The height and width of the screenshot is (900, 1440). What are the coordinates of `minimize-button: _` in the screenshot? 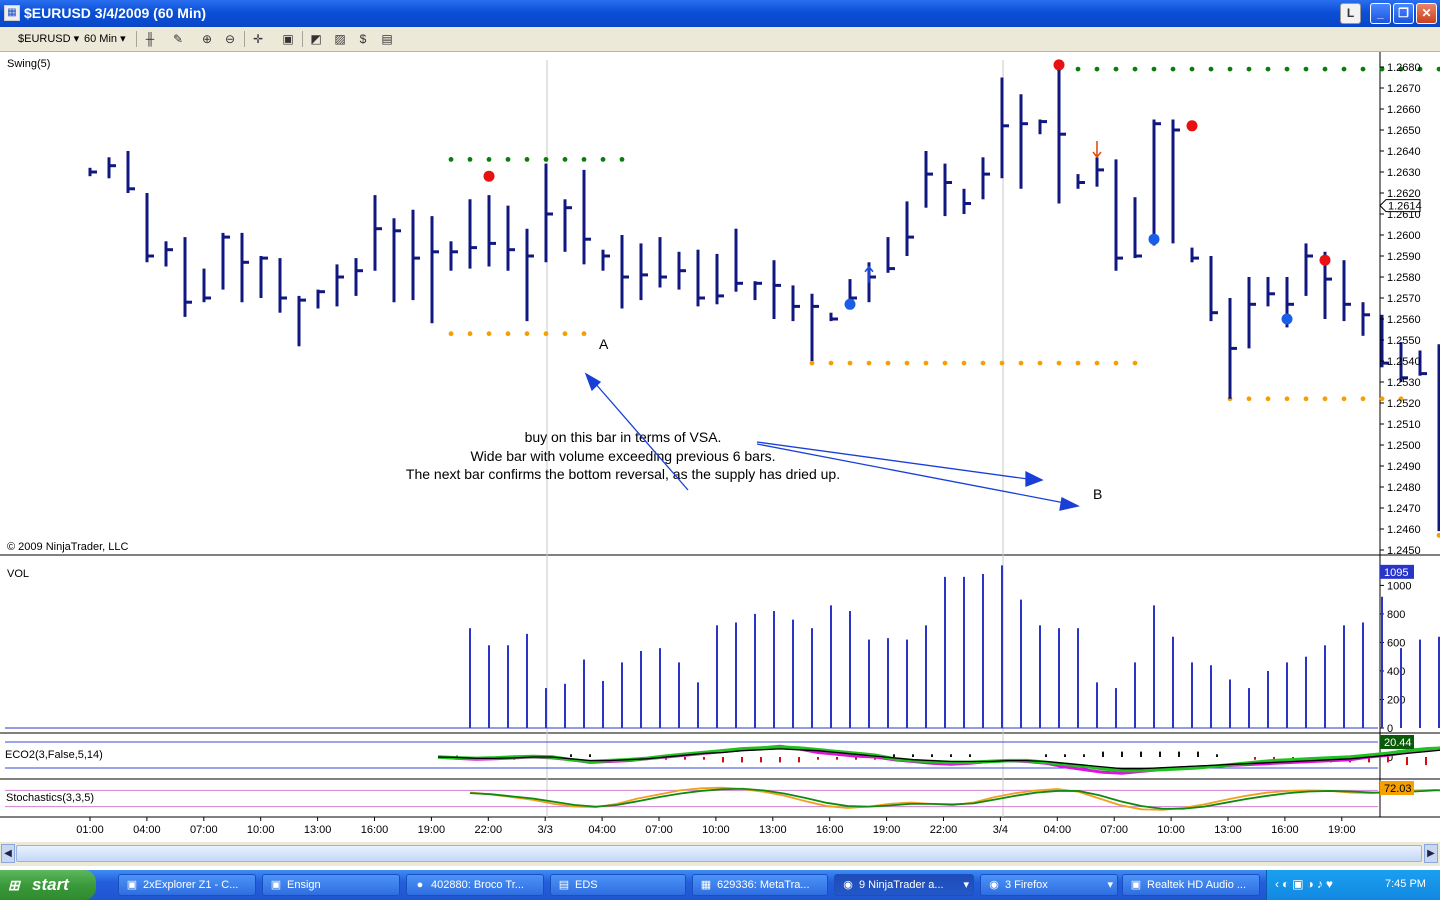 It's located at (1380, 13).